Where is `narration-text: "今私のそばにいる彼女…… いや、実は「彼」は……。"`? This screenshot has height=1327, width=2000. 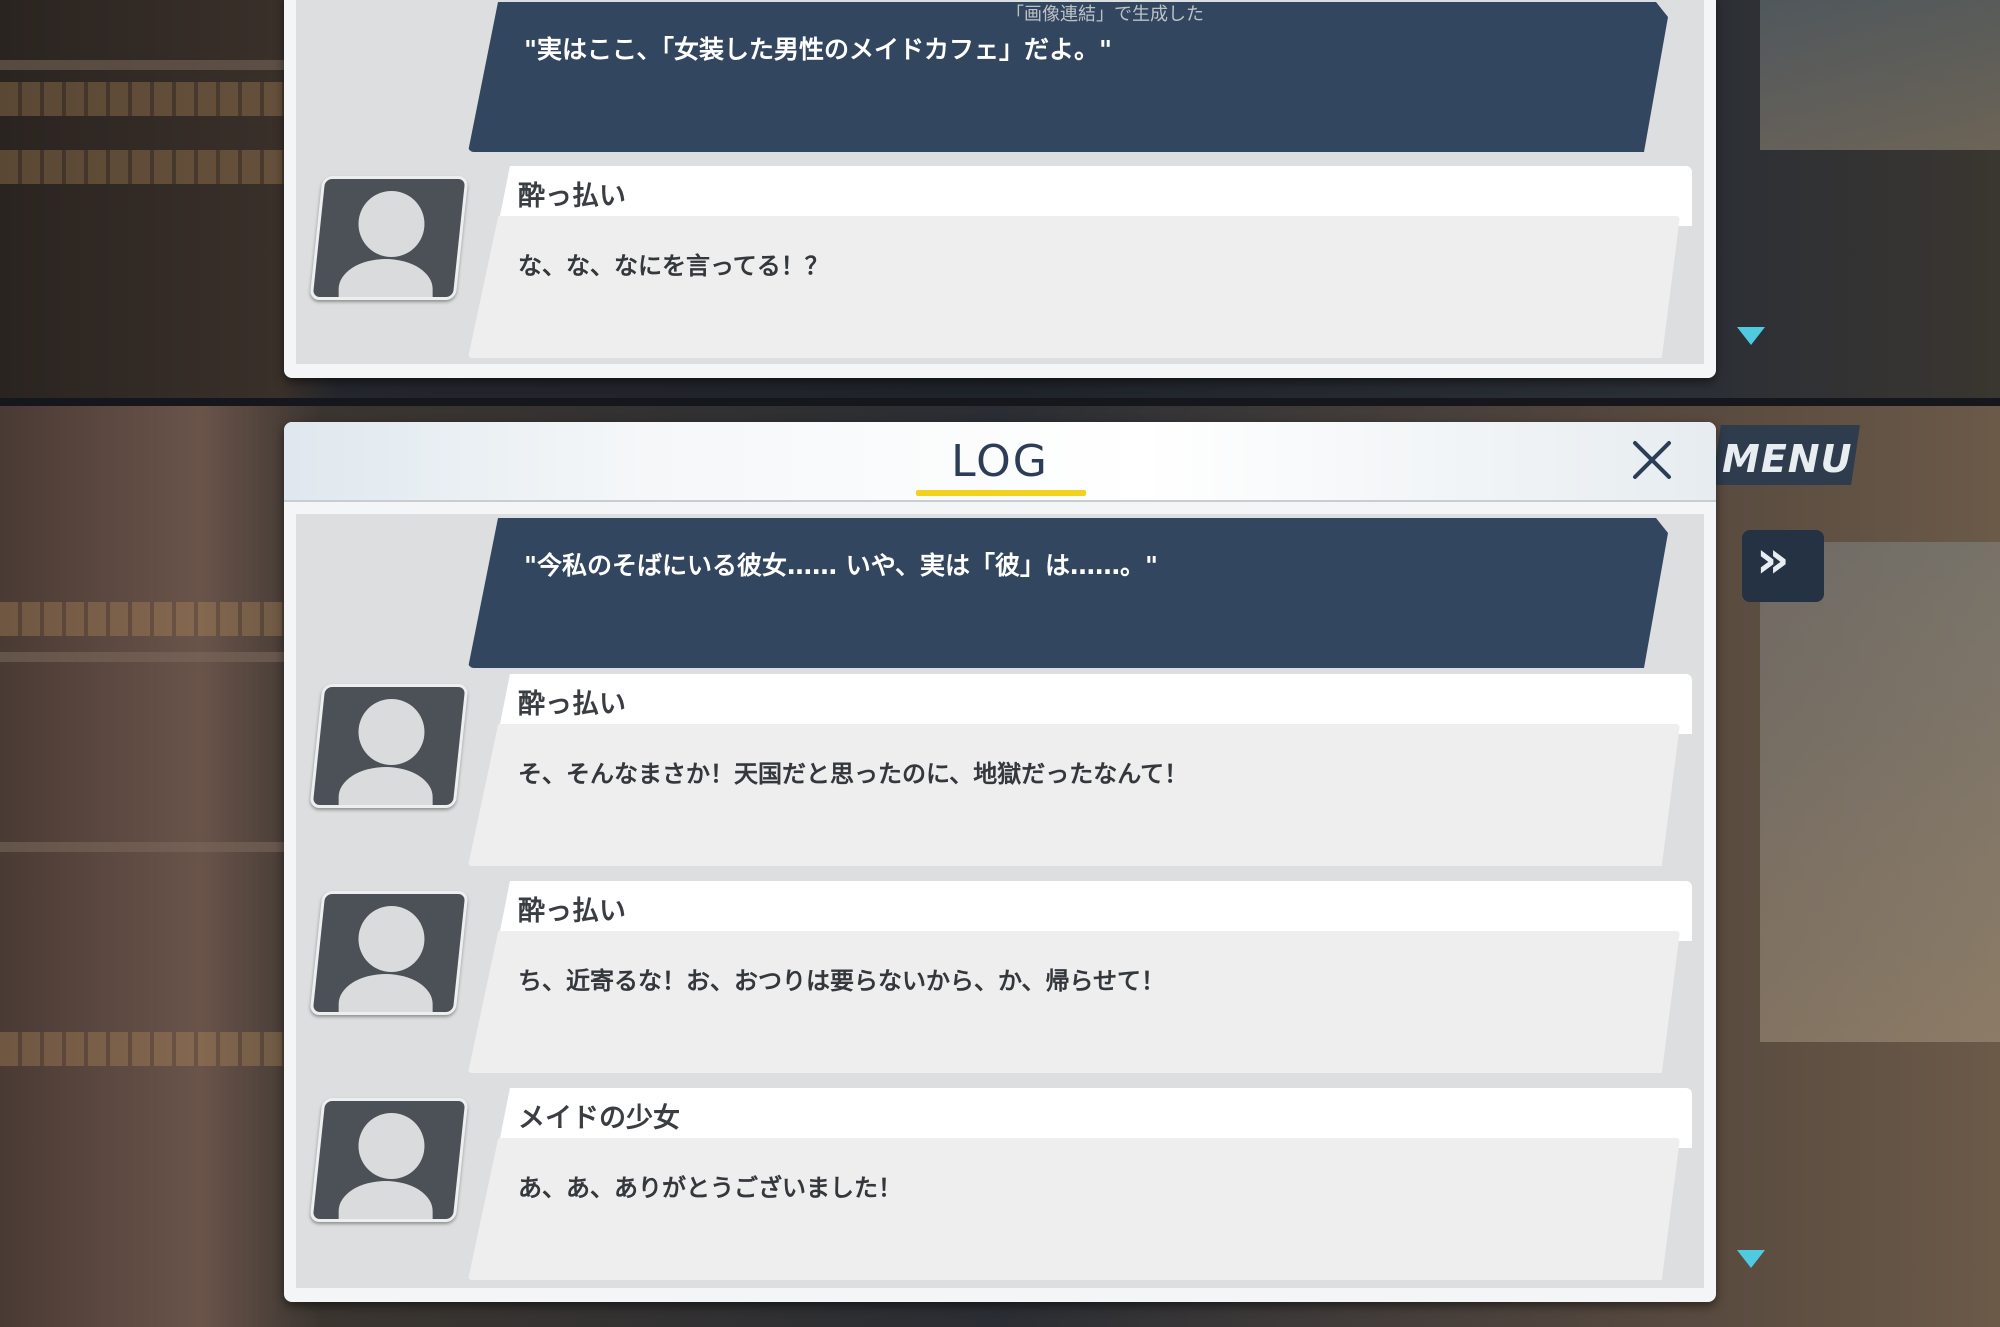
narration-text: "今私のそばにいる彼女…… いや、実は「彼」は……。" is located at coordinates (841, 565).